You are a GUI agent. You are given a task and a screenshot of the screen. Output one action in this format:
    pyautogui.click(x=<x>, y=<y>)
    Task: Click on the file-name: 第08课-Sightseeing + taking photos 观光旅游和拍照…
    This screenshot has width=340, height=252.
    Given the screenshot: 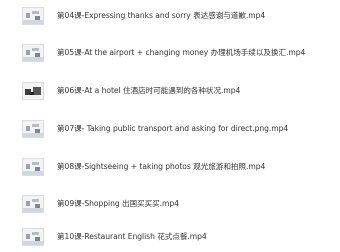 What is the action you would take?
    pyautogui.click(x=161, y=166)
    